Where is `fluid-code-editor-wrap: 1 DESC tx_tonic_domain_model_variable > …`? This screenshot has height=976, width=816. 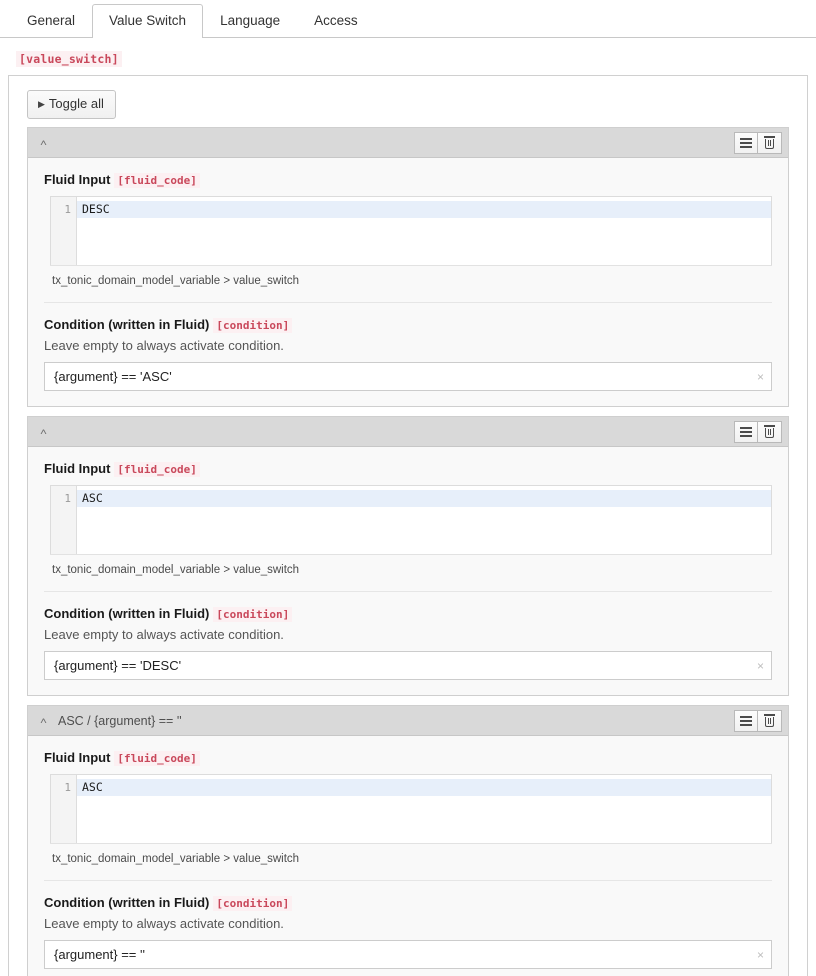
fluid-code-editor-wrap: 1 DESC tx_tonic_domain_model_variable > … is located at coordinates (411, 241).